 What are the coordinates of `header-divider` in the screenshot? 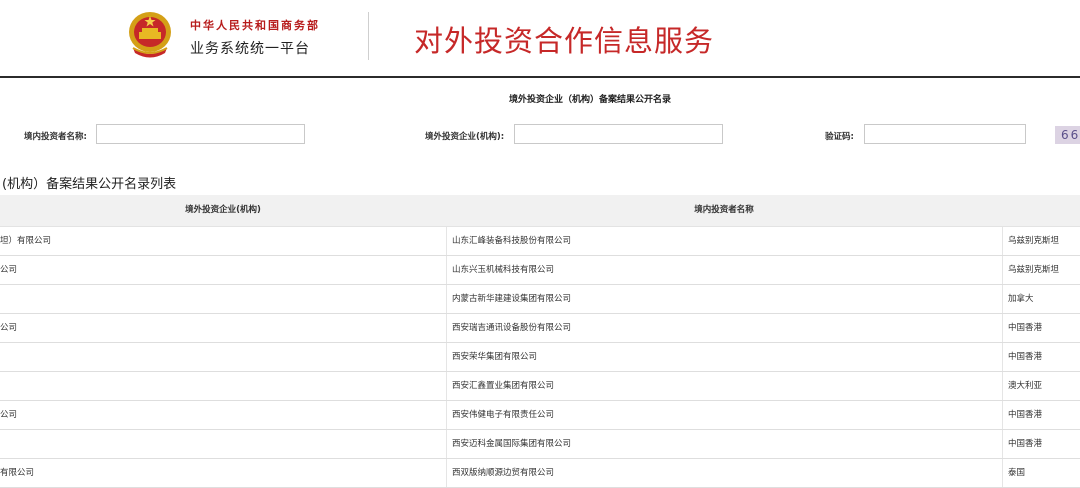 It's located at (368, 36).